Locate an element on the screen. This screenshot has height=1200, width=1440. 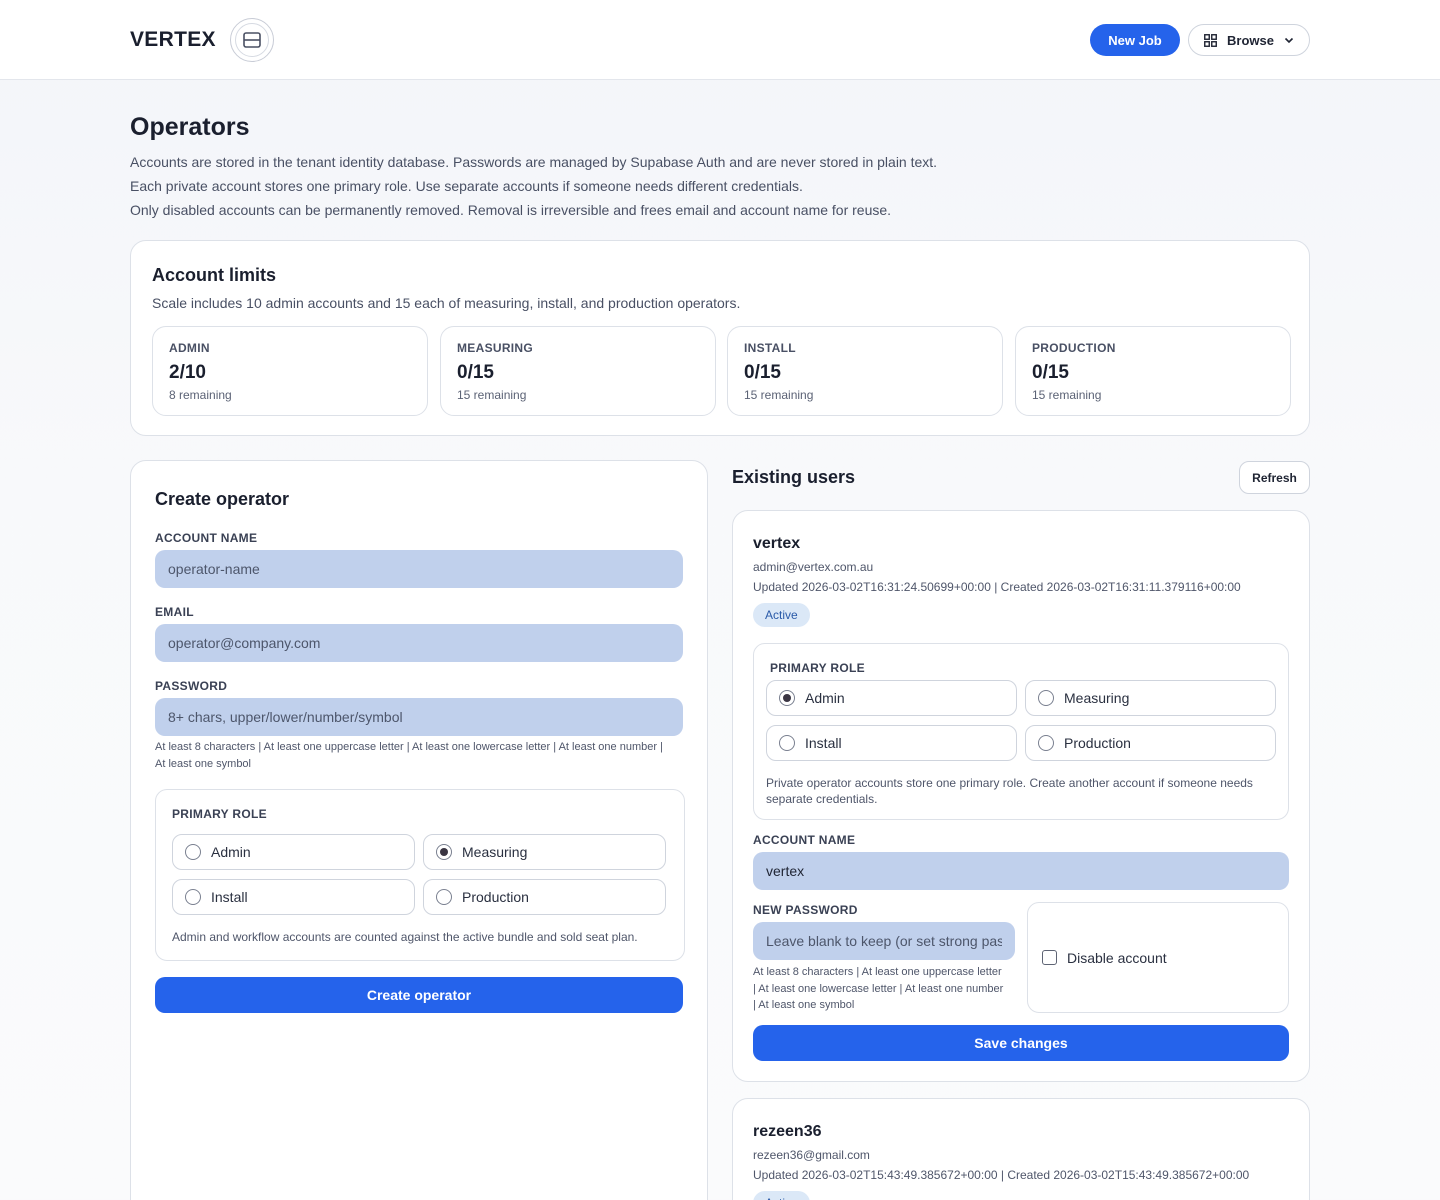
limit-measuring: MEASURING 0/15 15 remaining is located at coordinates (578, 371).